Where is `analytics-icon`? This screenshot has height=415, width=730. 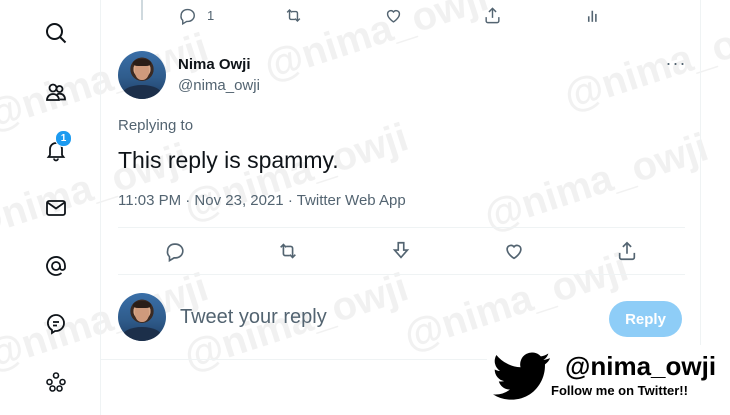 analytics-icon is located at coordinates (592, 16).